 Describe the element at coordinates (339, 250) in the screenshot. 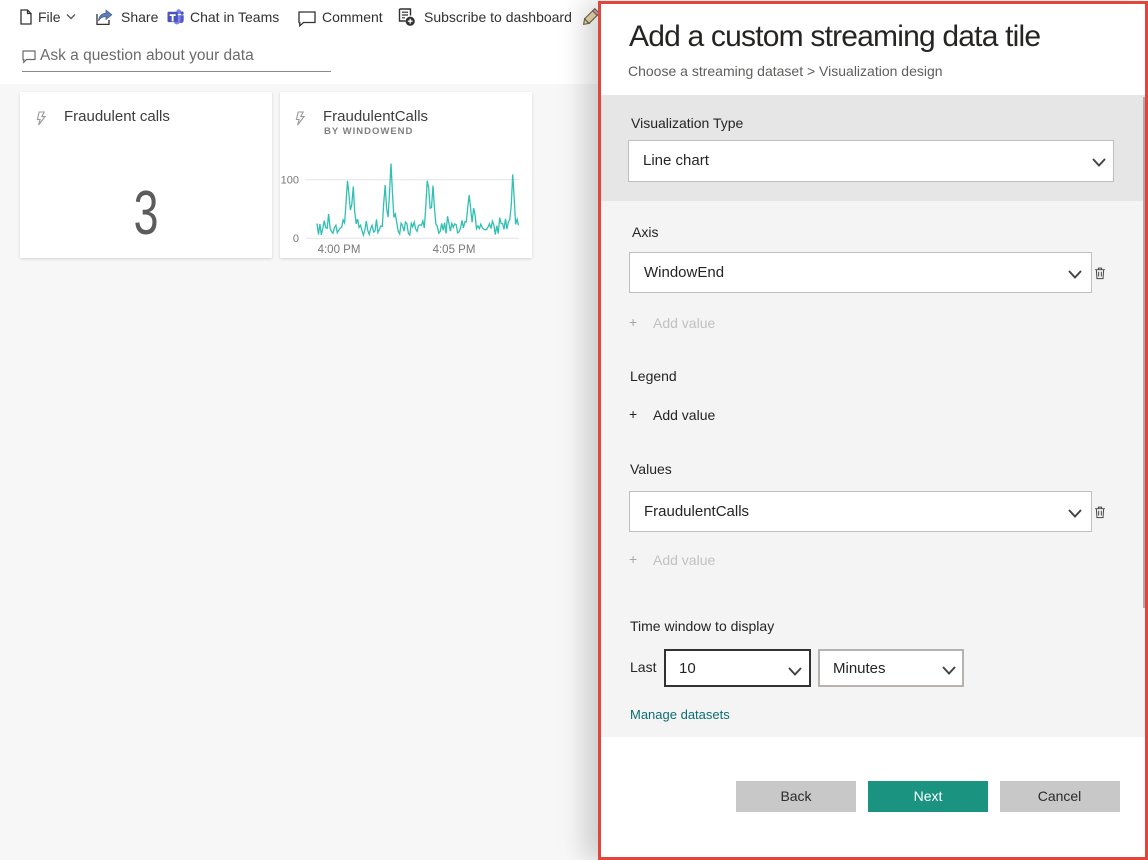

I see `svg-text: 4:00 PM` at that location.